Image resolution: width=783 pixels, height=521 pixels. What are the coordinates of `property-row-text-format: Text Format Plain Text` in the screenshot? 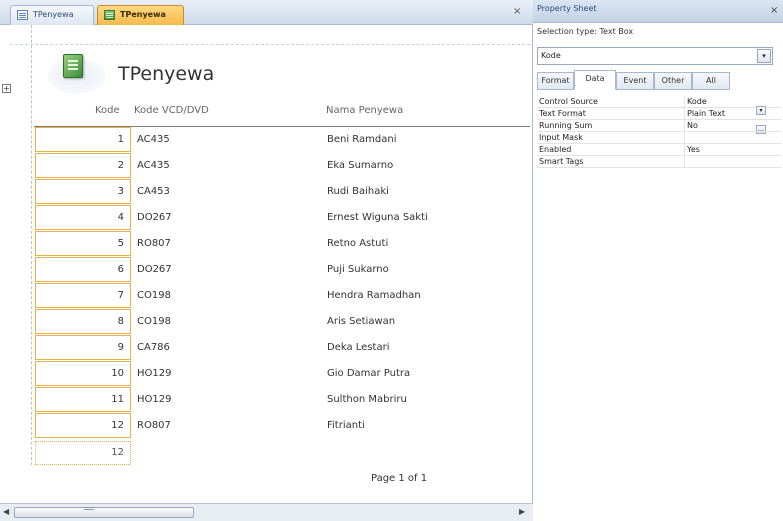 It's located at (659, 114).